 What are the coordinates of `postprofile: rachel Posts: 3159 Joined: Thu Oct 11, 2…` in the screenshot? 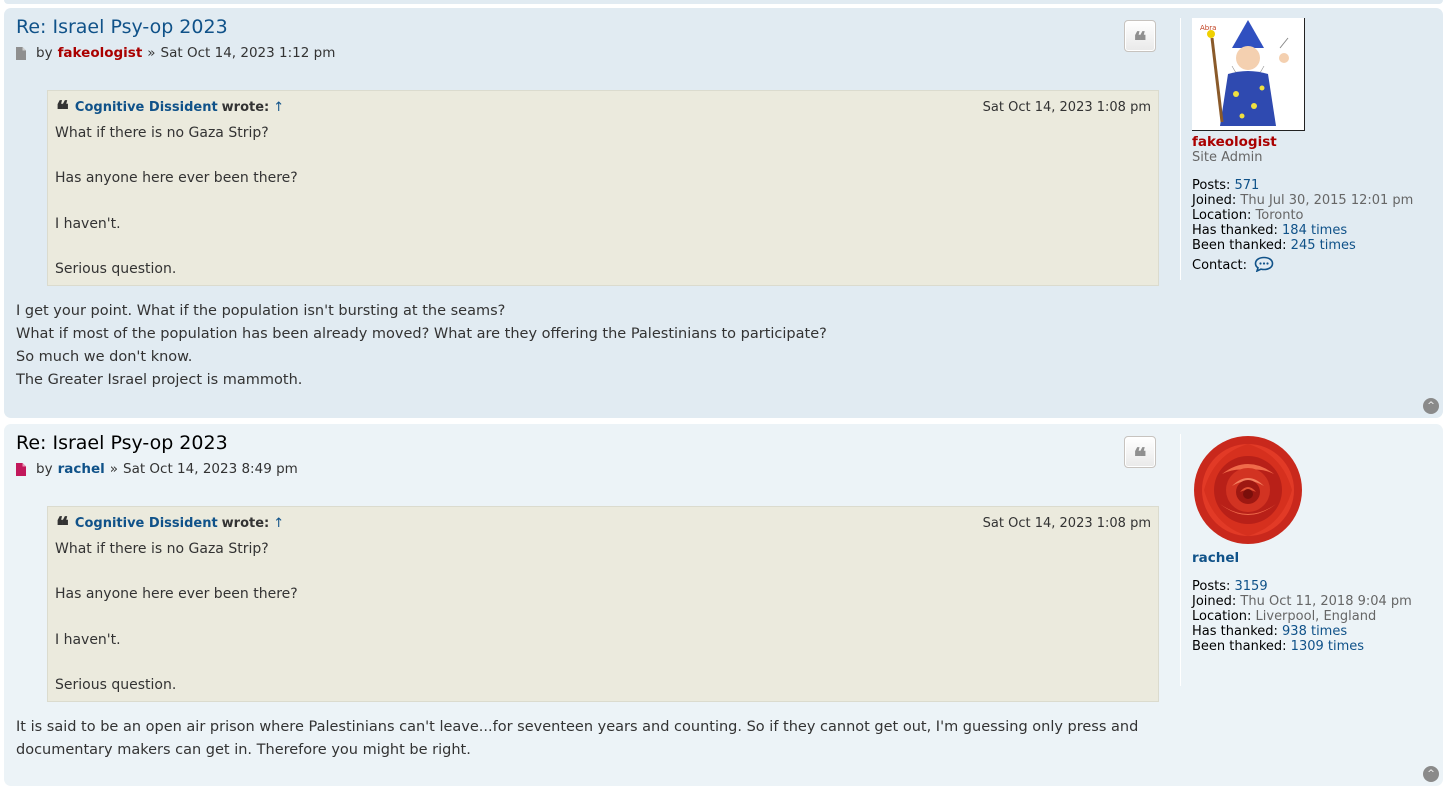 It's located at (1314, 560).